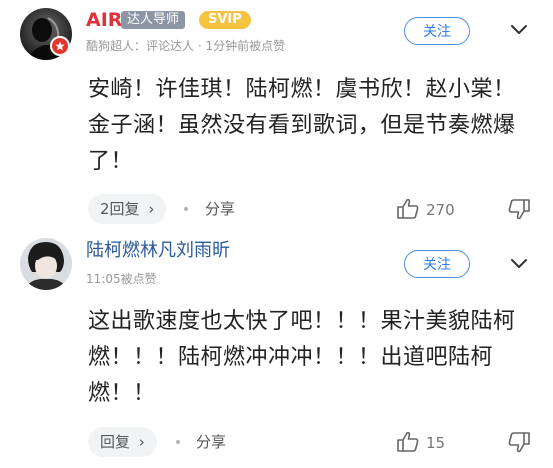 This screenshot has width=553, height=468. What do you see at coordinates (60, 46) in the screenshot?
I see `vip-star-icon` at bounding box center [60, 46].